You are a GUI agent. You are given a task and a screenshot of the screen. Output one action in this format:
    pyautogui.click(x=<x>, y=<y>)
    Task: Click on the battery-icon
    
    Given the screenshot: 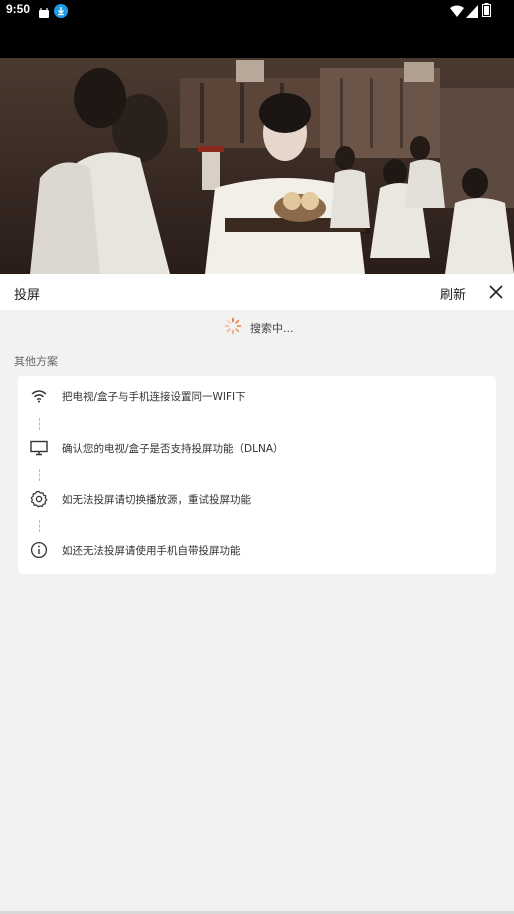 What is the action you would take?
    pyautogui.click(x=486, y=11)
    